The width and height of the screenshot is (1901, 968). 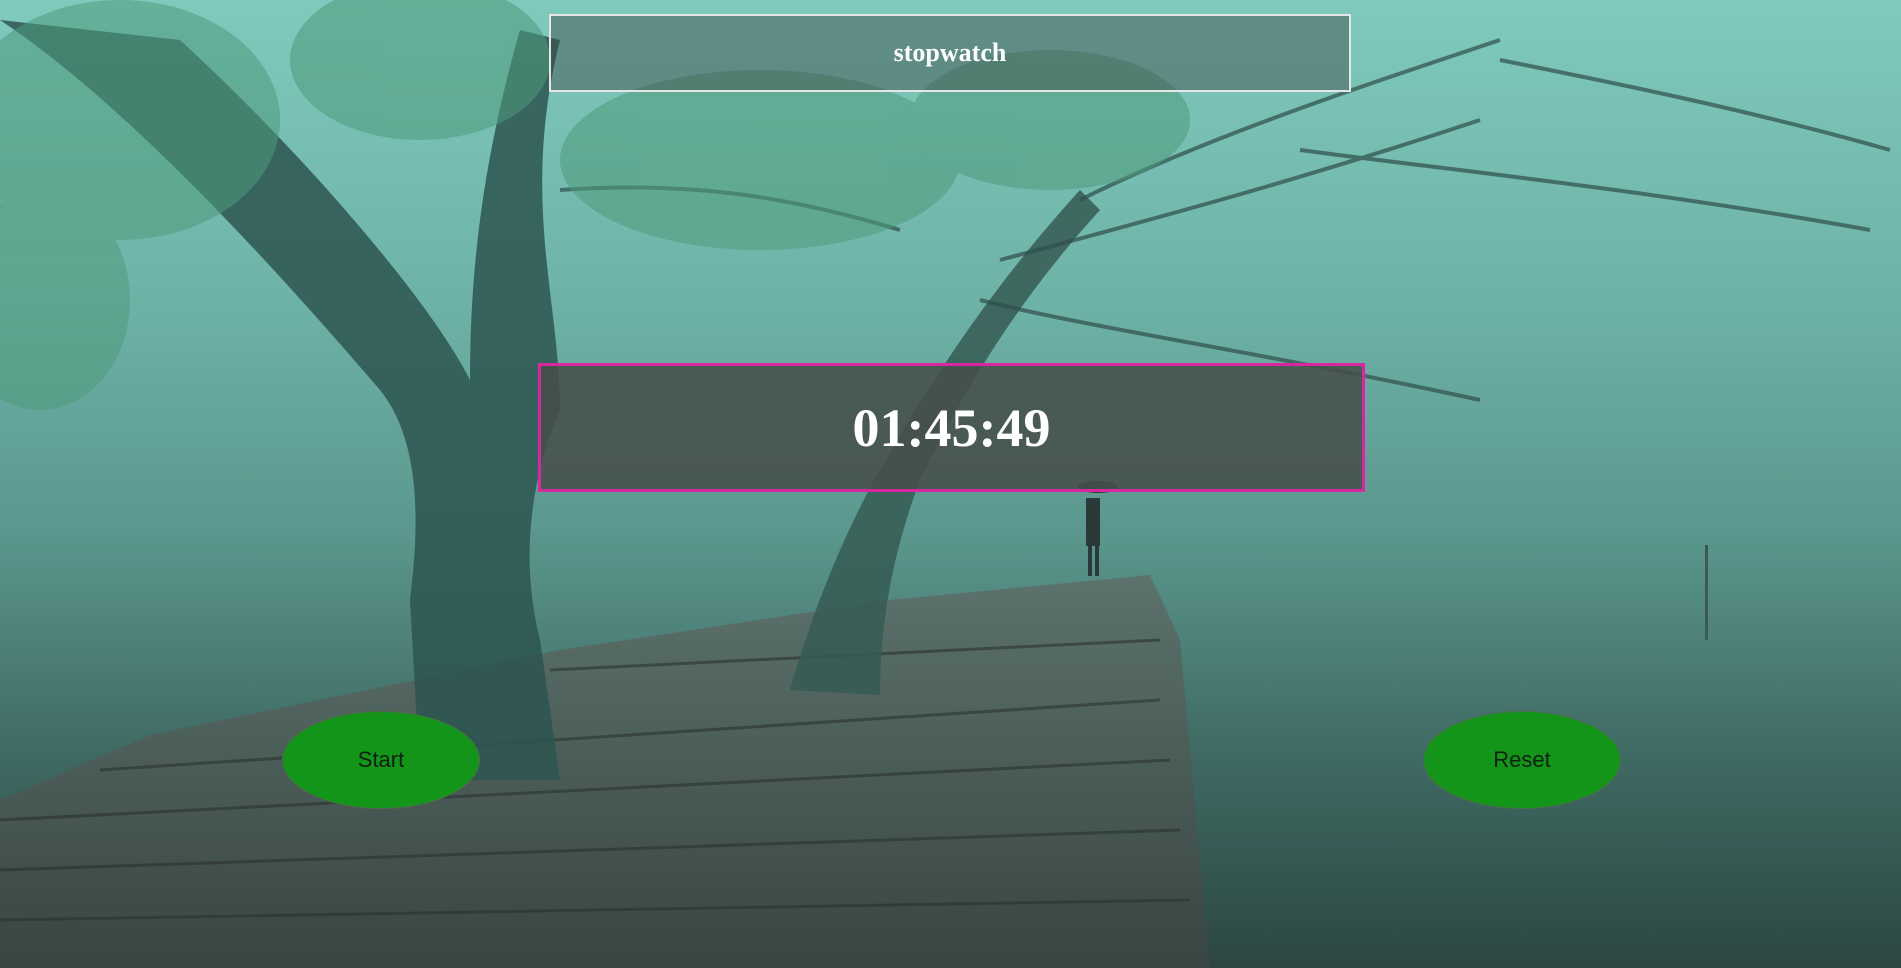 I want to click on reset-button: Reset, so click(x=1522, y=760).